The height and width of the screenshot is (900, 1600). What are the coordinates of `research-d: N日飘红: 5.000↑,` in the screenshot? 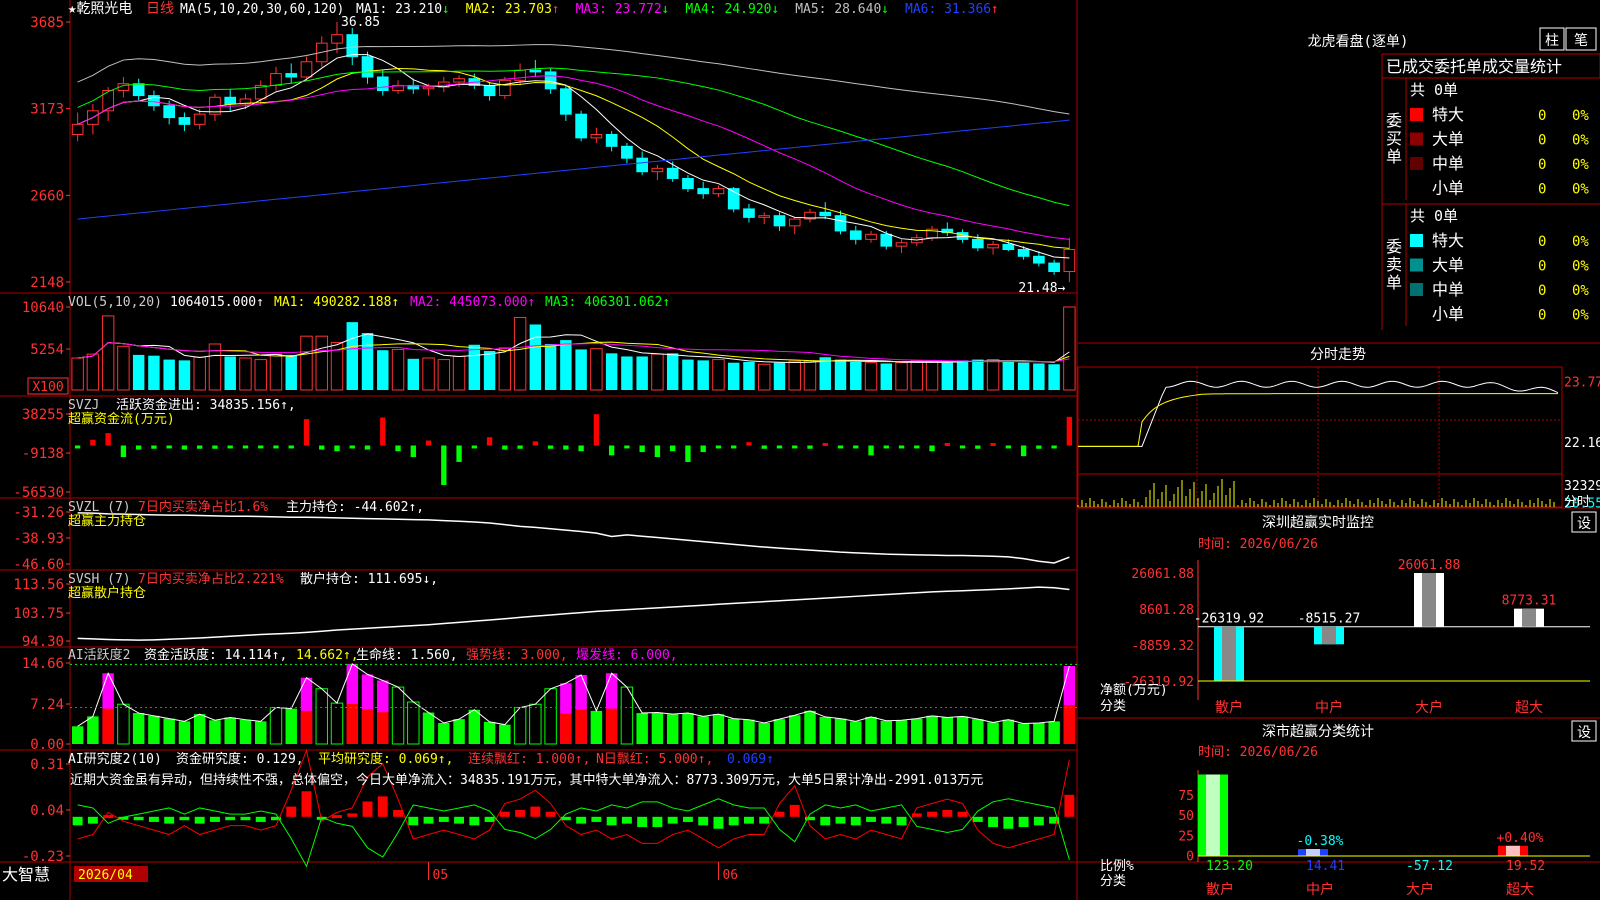 It's located at (654, 759).